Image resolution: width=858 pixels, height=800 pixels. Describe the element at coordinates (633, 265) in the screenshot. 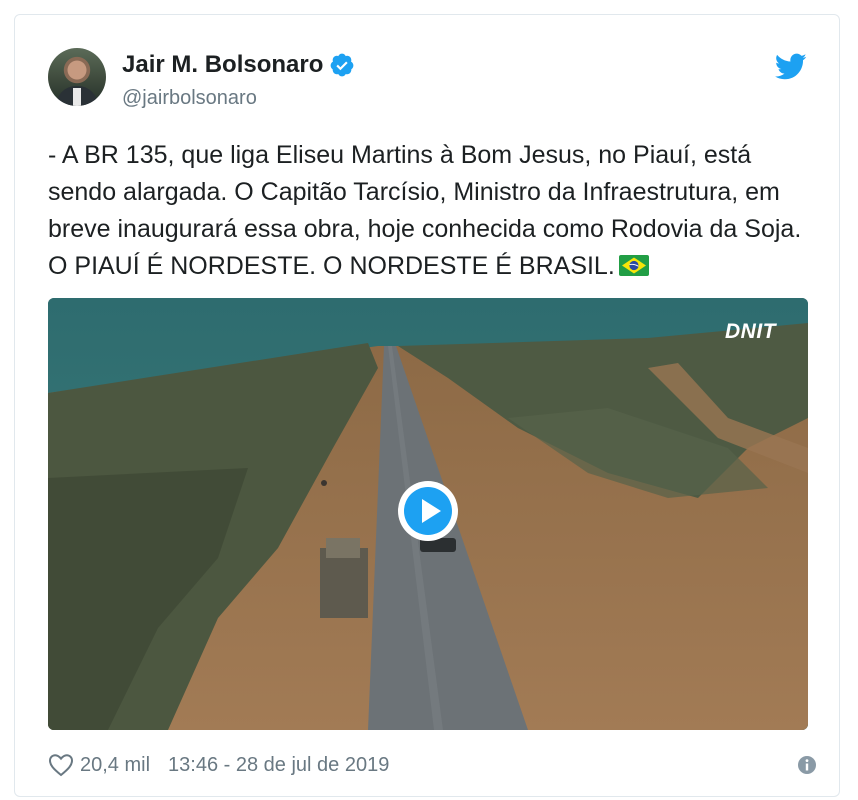

I see `brazil-flag-icon` at that location.